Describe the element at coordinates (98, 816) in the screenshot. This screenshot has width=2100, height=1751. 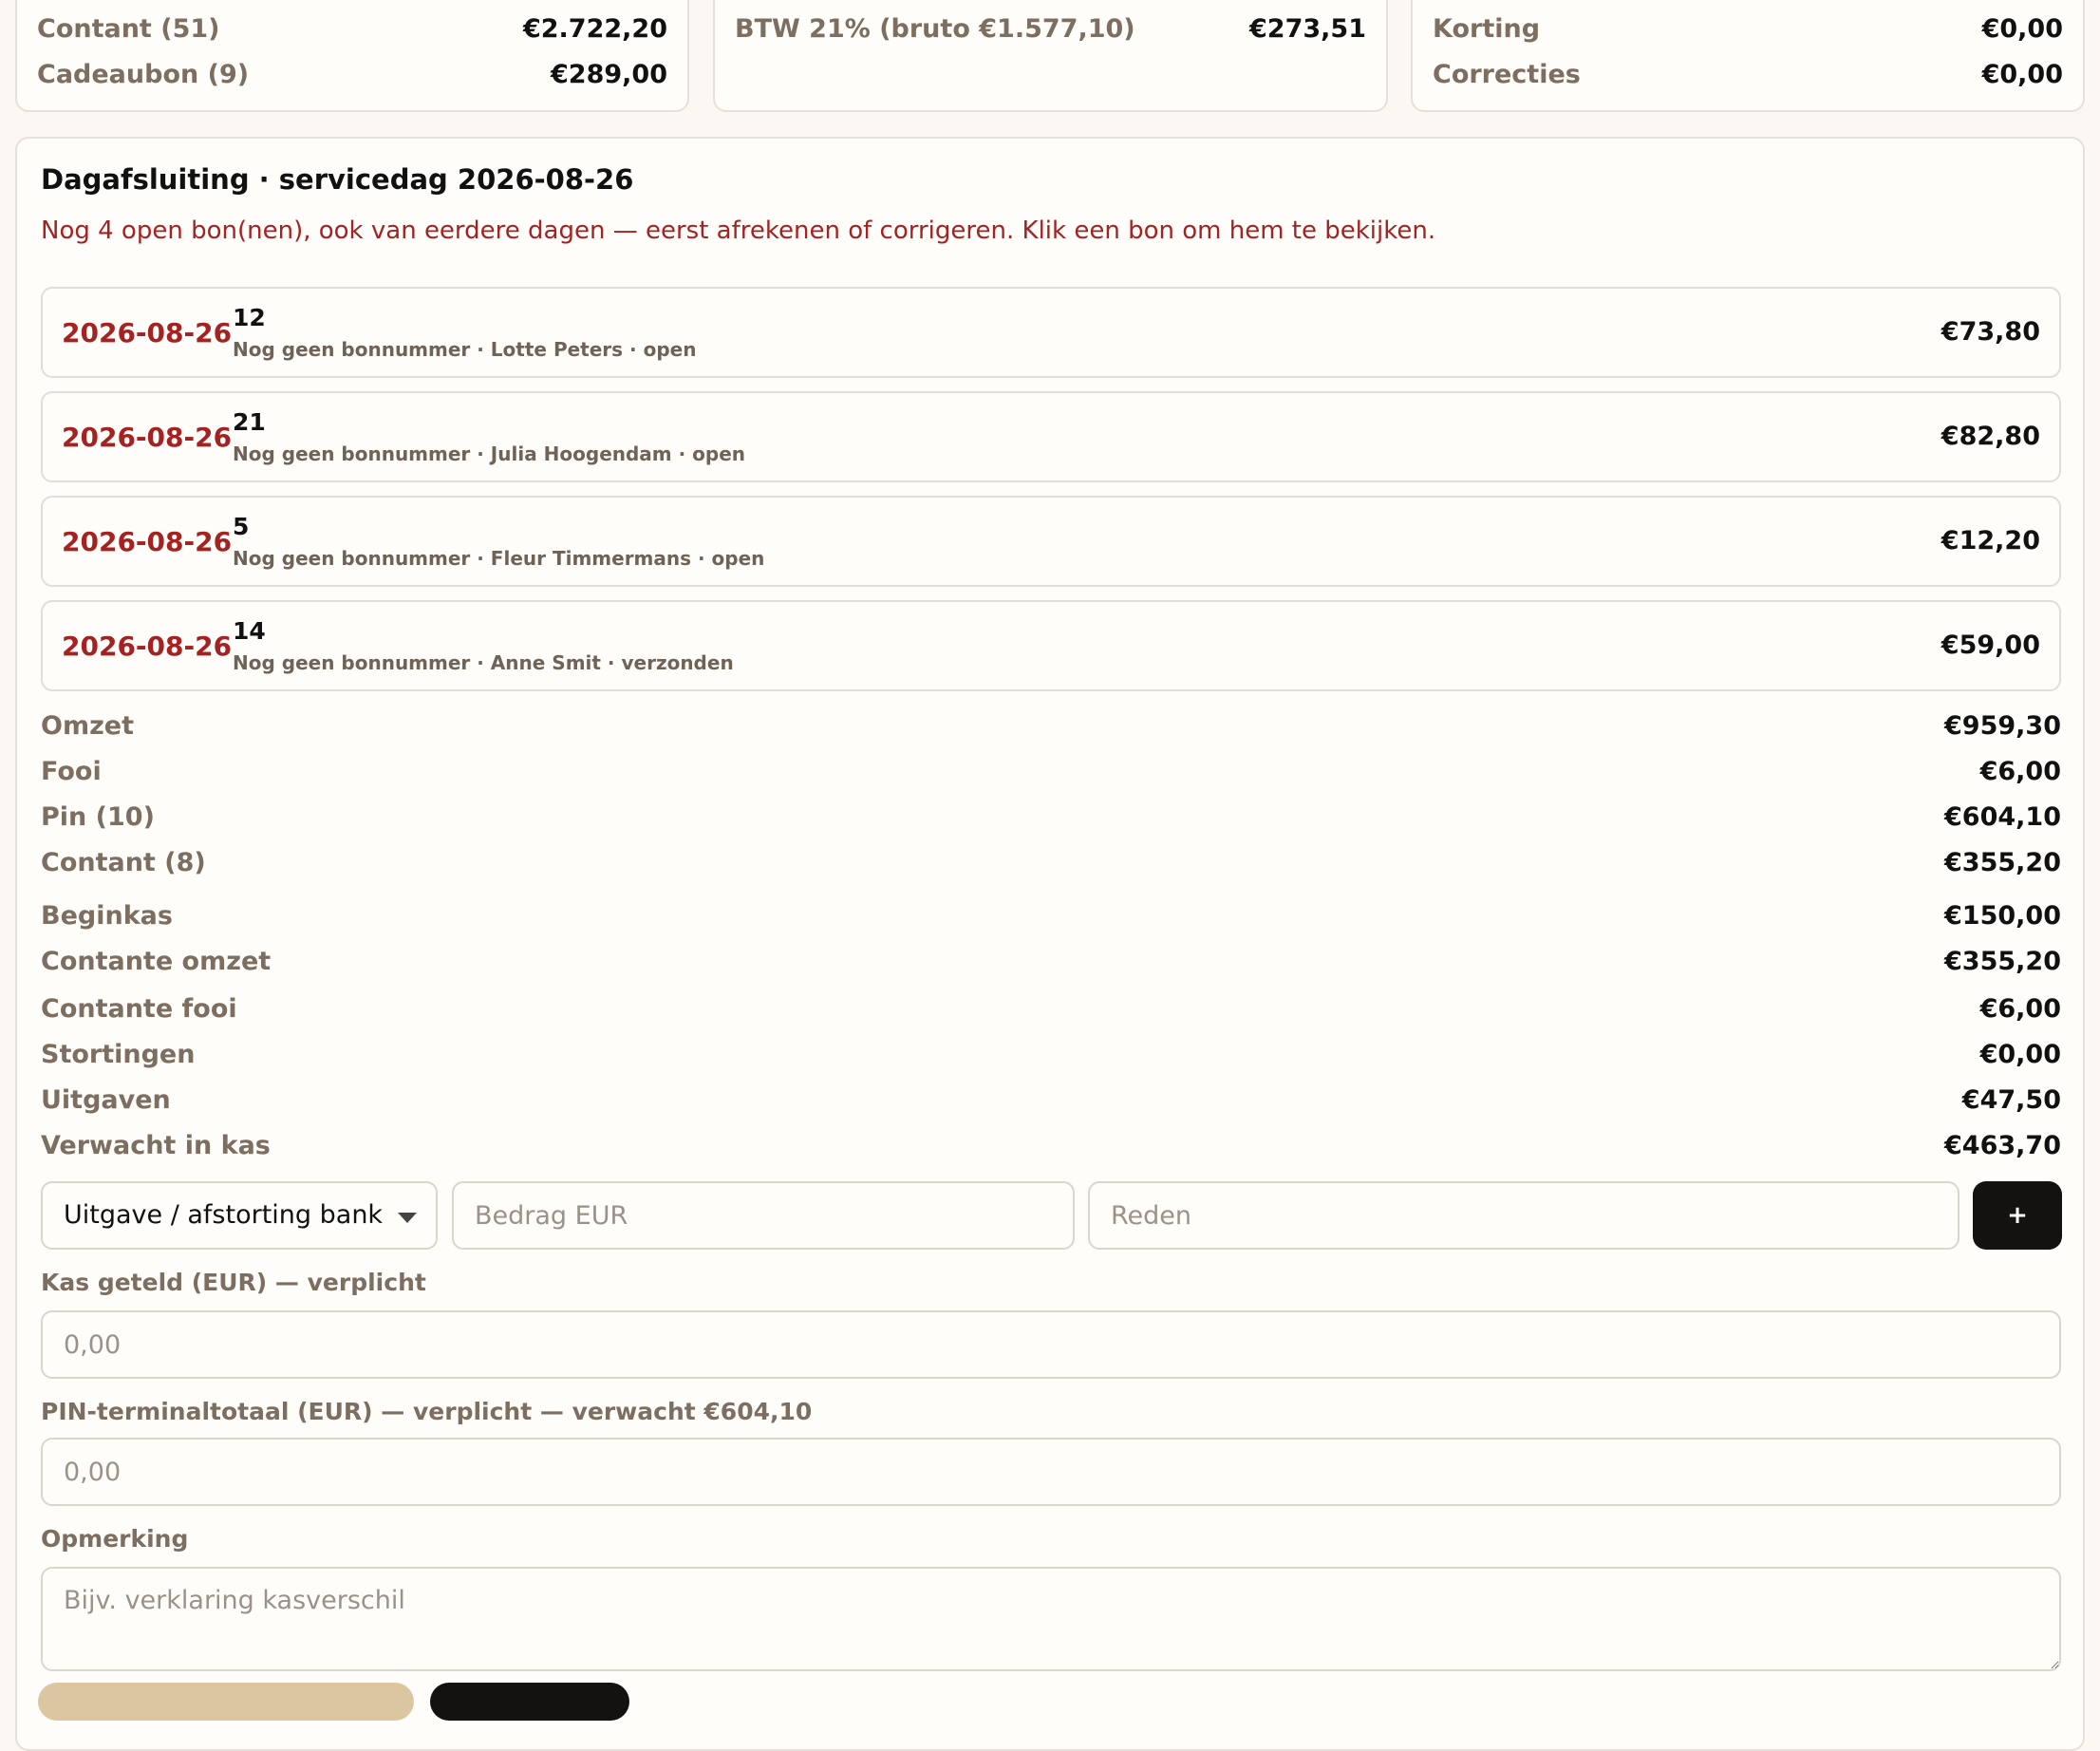
I see `total-label: Pin (10)` at that location.